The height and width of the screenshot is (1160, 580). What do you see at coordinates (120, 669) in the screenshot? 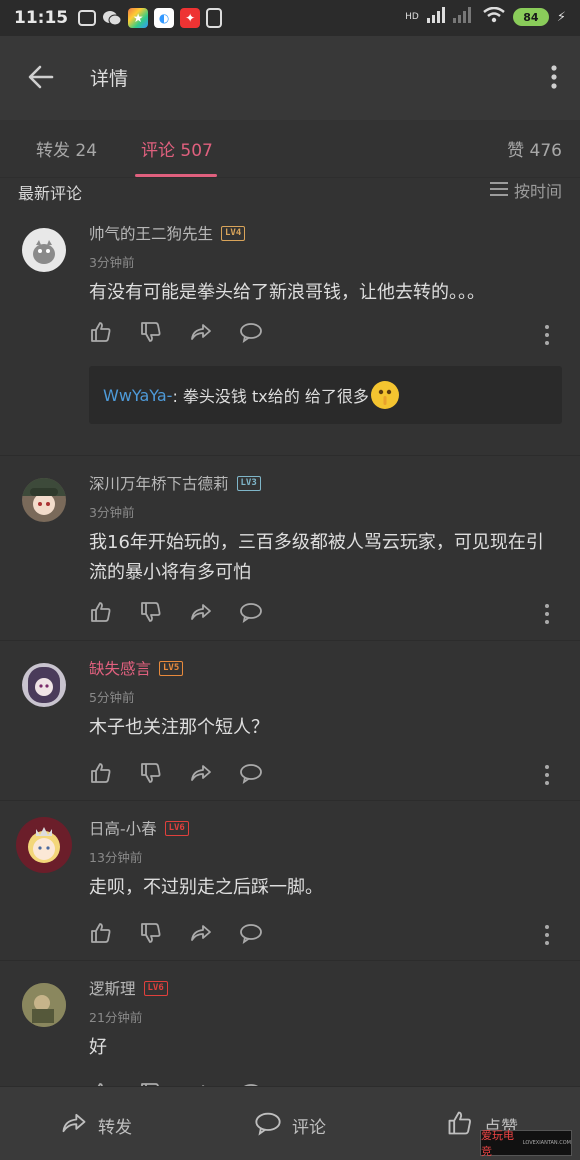
I see `username-text: 缺失感言` at bounding box center [120, 669].